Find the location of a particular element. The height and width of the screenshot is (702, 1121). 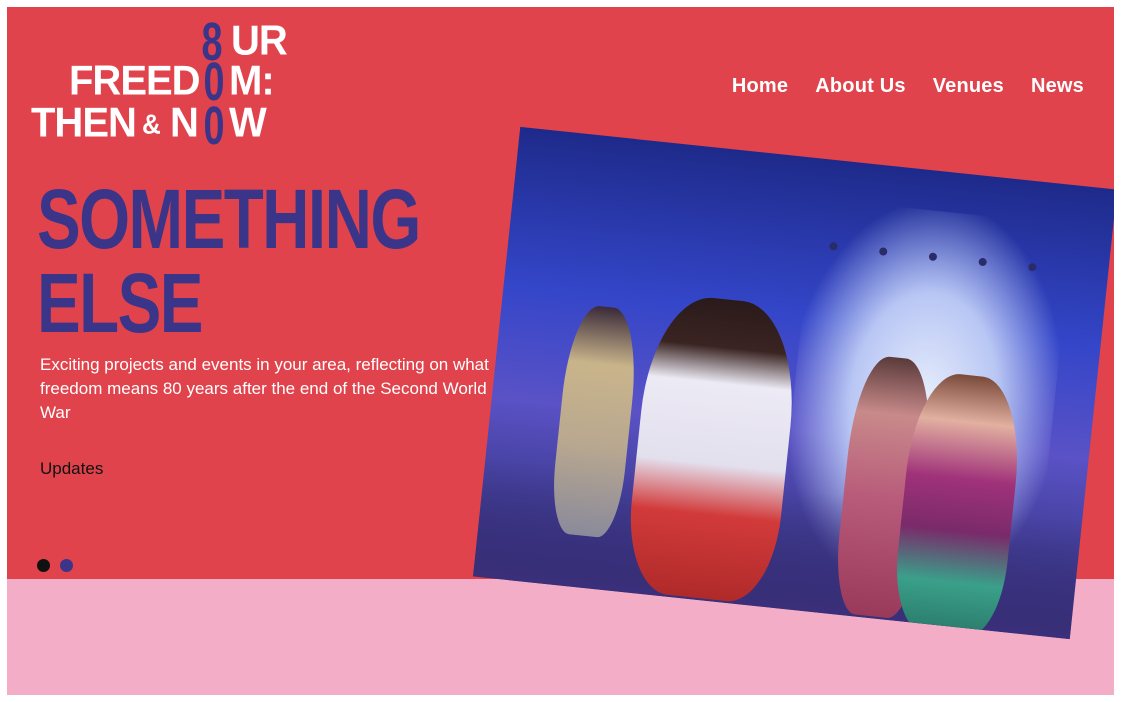

site-logo: 8 UR FREED 0 M: THEN & N 0 W is located at coordinates (159, 90).